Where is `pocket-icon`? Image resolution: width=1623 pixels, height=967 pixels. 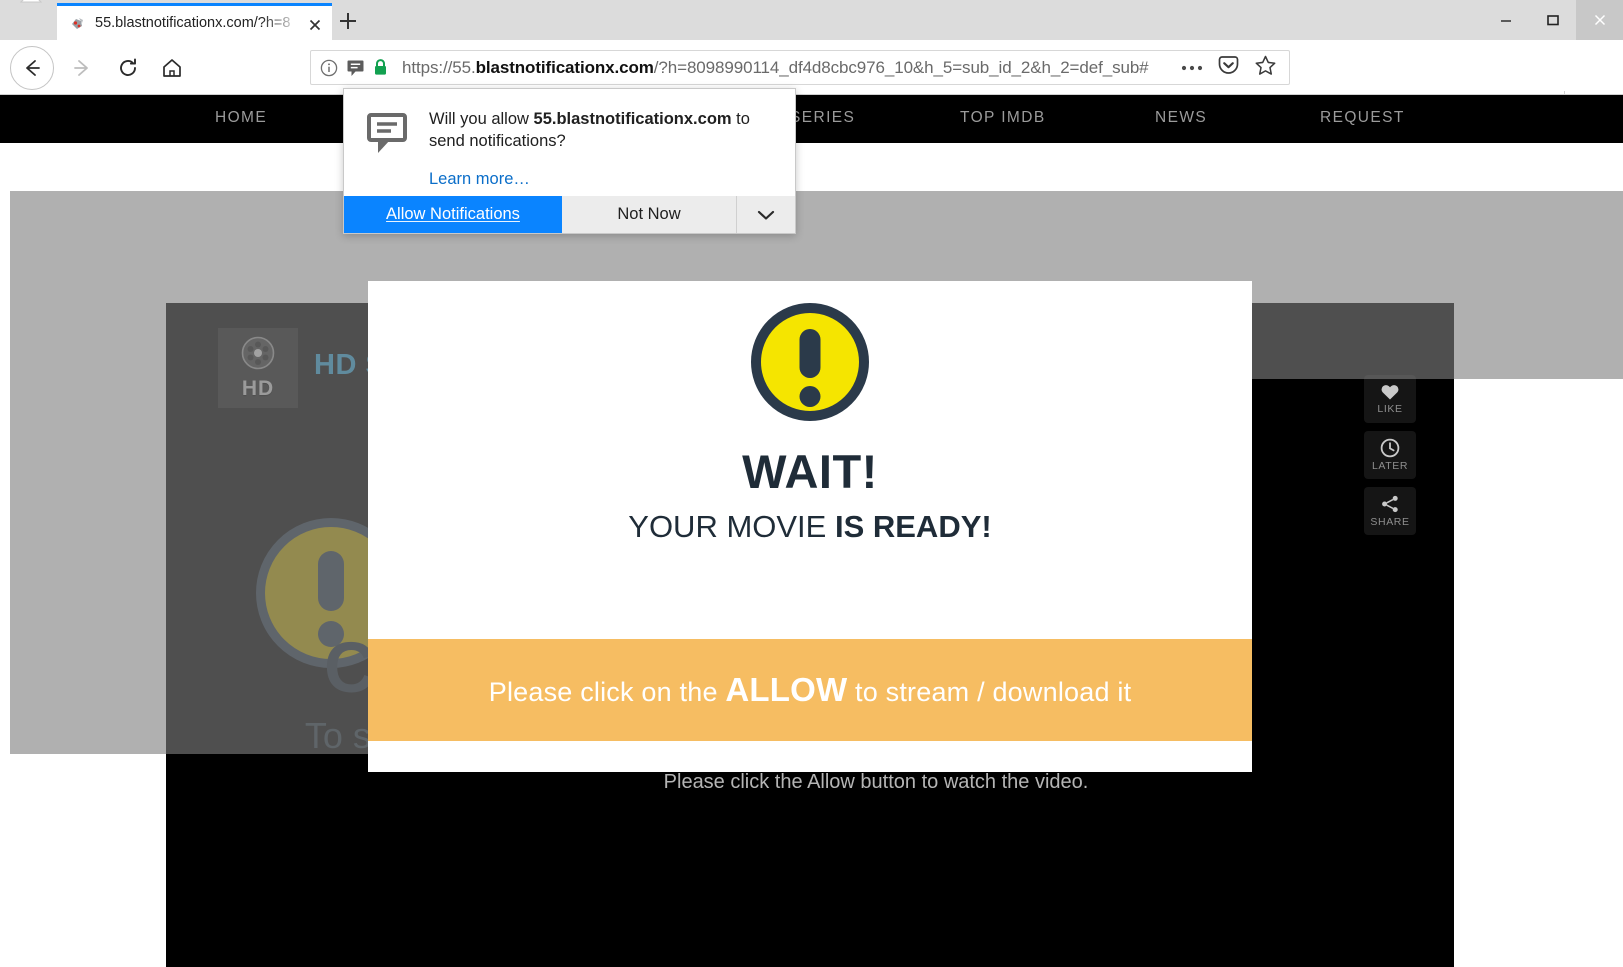 pocket-icon is located at coordinates (1228, 68).